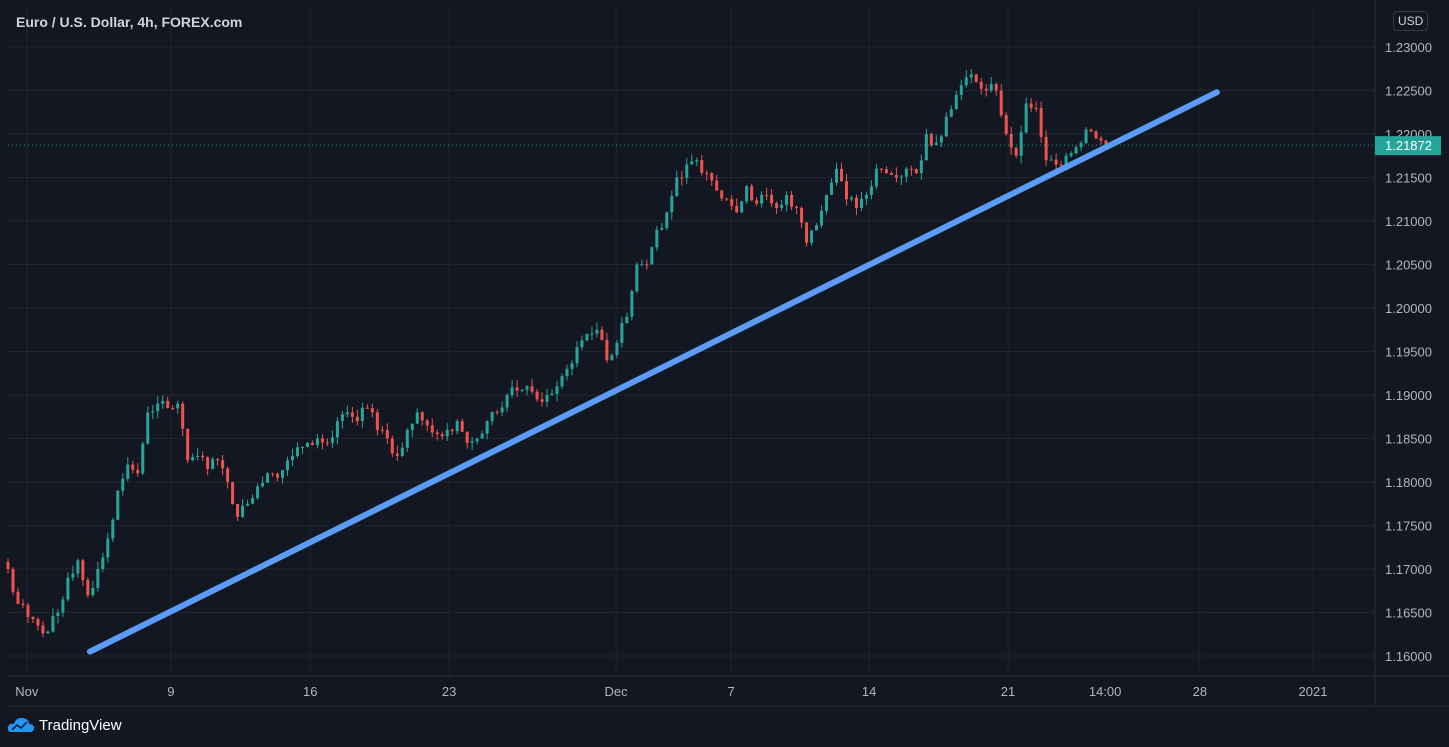 Image resolution: width=1449 pixels, height=747 pixels. Describe the element at coordinates (1105, 691) in the screenshot. I see `time-tick-label: 14:00` at that location.